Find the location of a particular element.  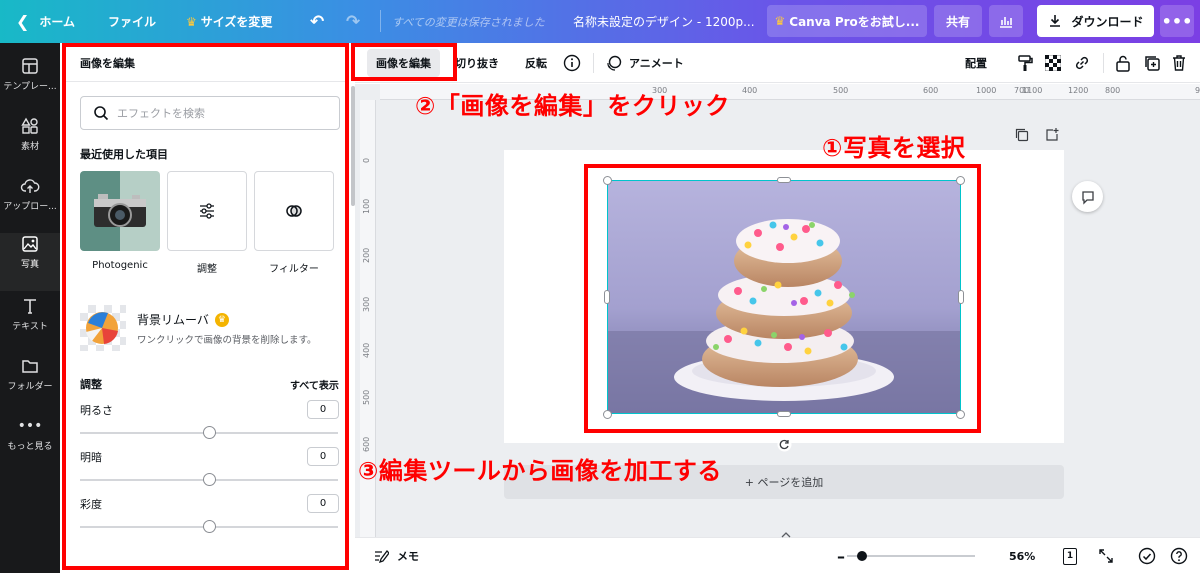

more-dots-icon: ••• is located at coordinates (30, 426).